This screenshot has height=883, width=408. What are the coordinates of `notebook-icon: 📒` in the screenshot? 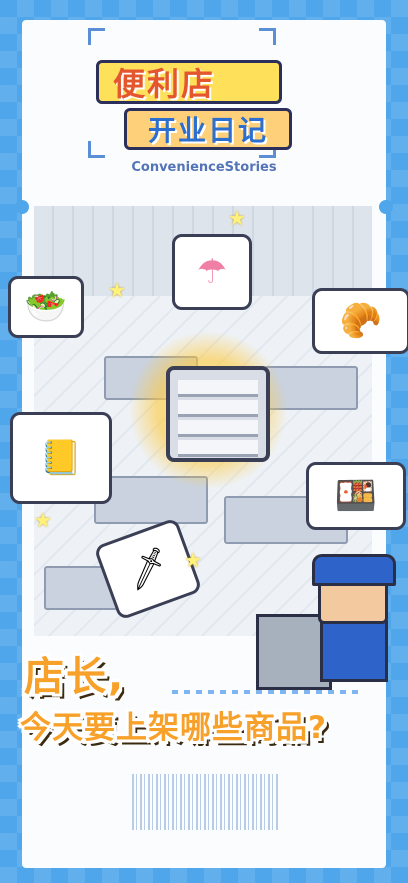 It's located at (61, 458).